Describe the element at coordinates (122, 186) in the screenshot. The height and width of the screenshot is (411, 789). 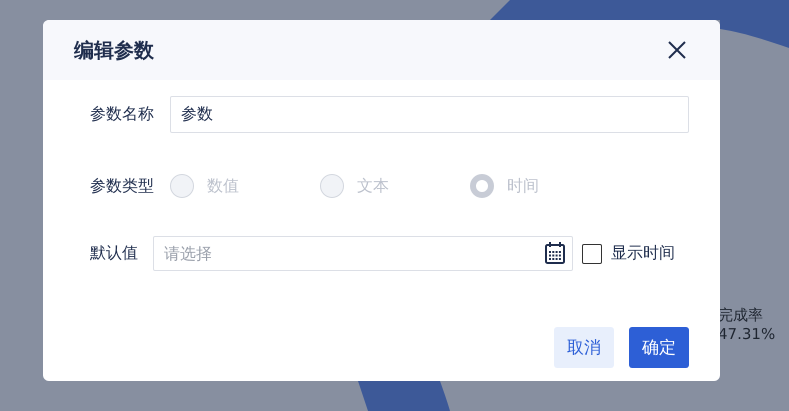
I see `field-label: 参数类型` at that location.